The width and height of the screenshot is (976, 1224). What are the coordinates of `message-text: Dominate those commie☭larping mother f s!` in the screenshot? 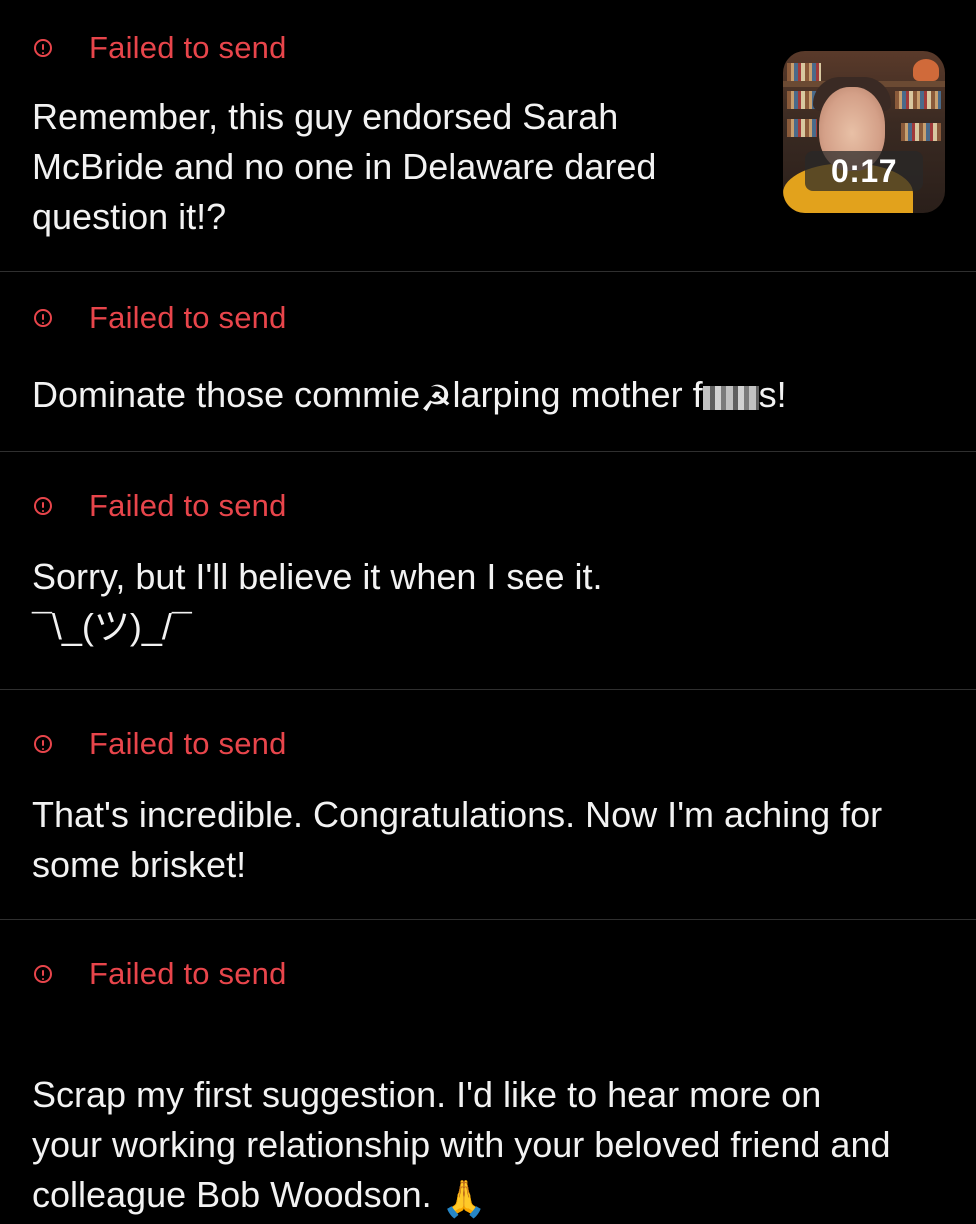 It's located at (409, 397).